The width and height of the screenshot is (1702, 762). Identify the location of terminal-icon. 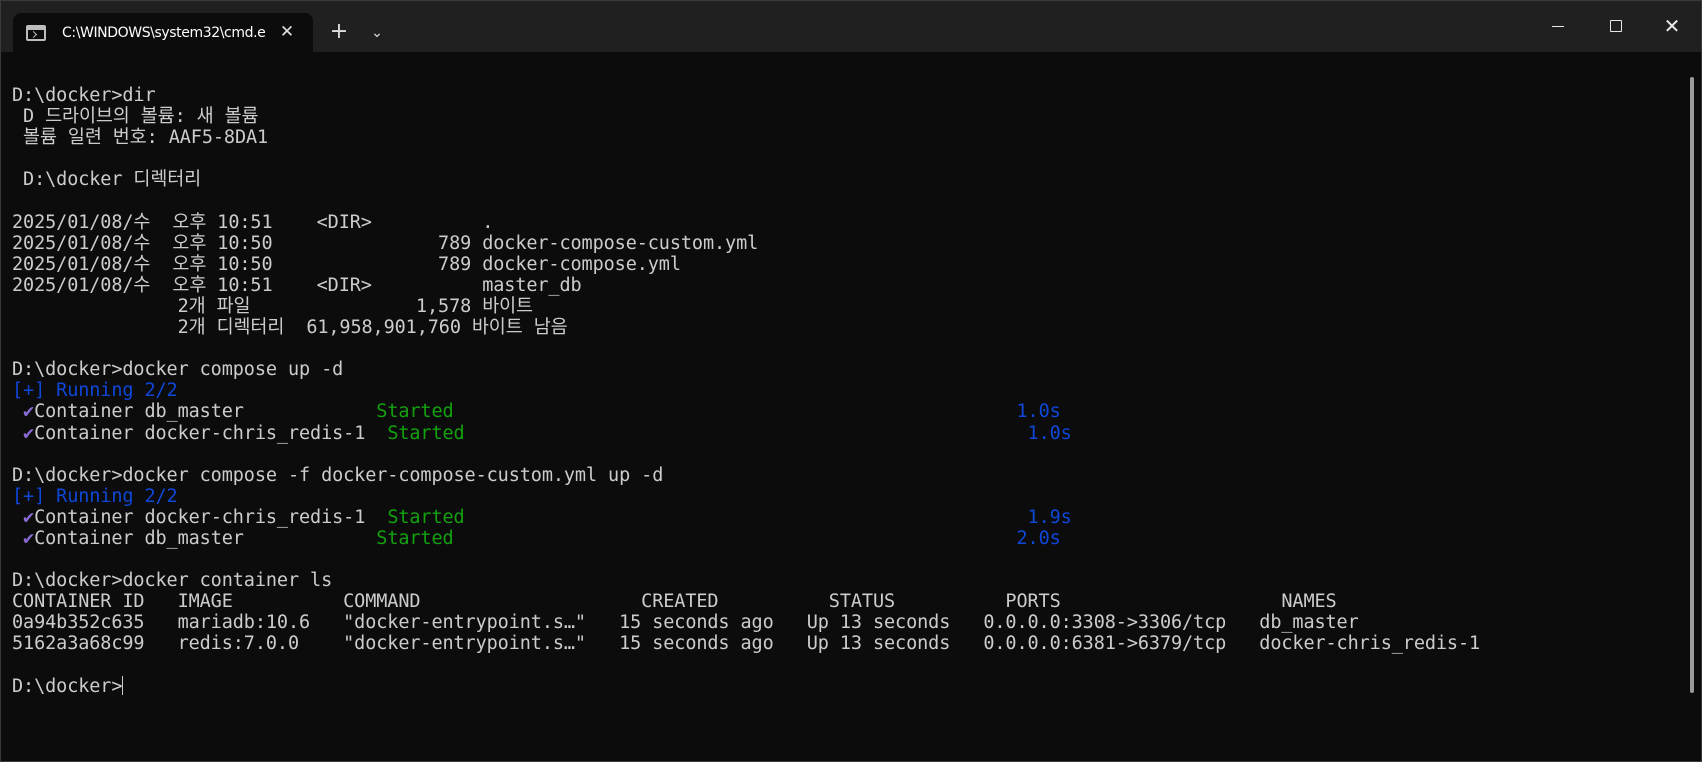
(36, 32).